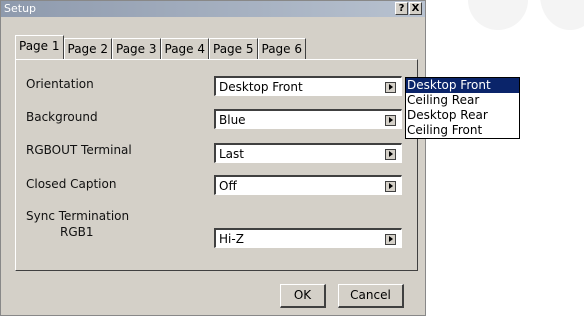  I want to click on tab-page-6: Page 6, so click(281, 48).